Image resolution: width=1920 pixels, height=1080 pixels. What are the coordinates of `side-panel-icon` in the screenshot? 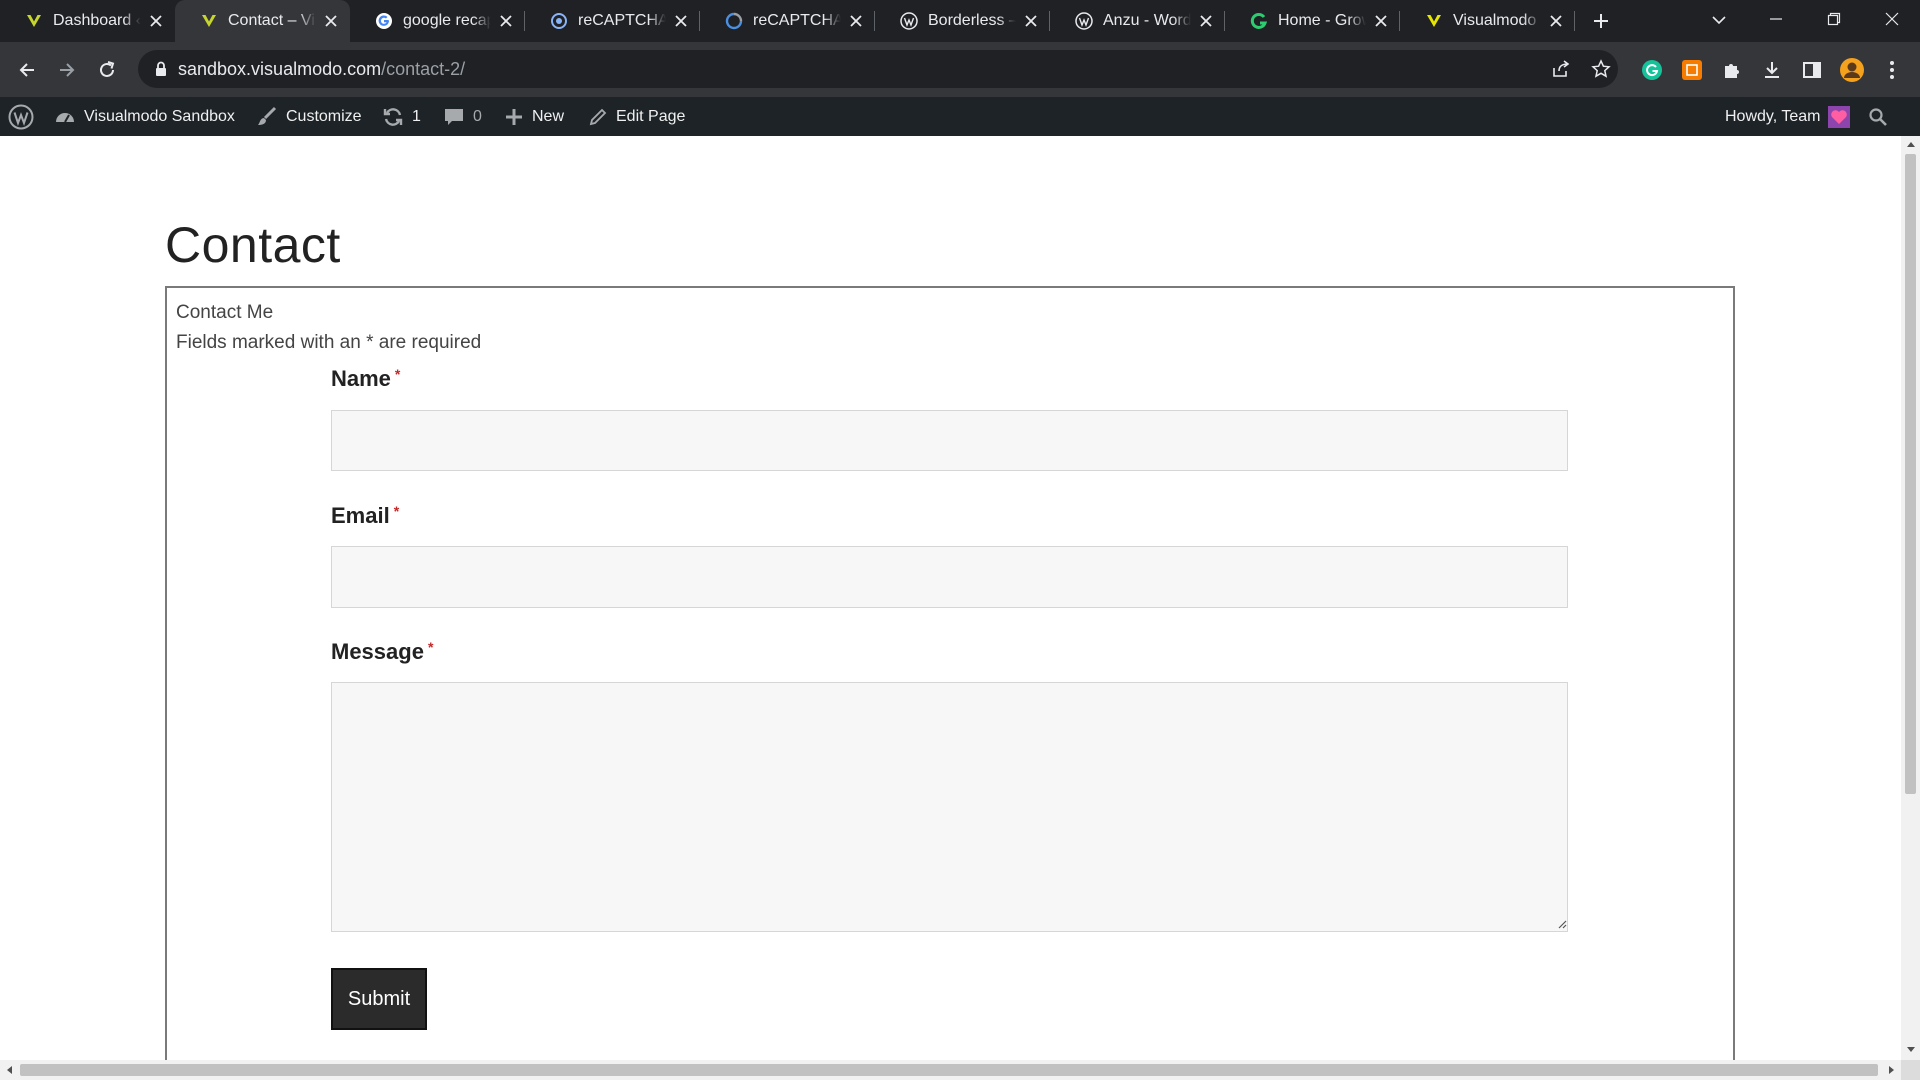 It's located at (1812, 70).